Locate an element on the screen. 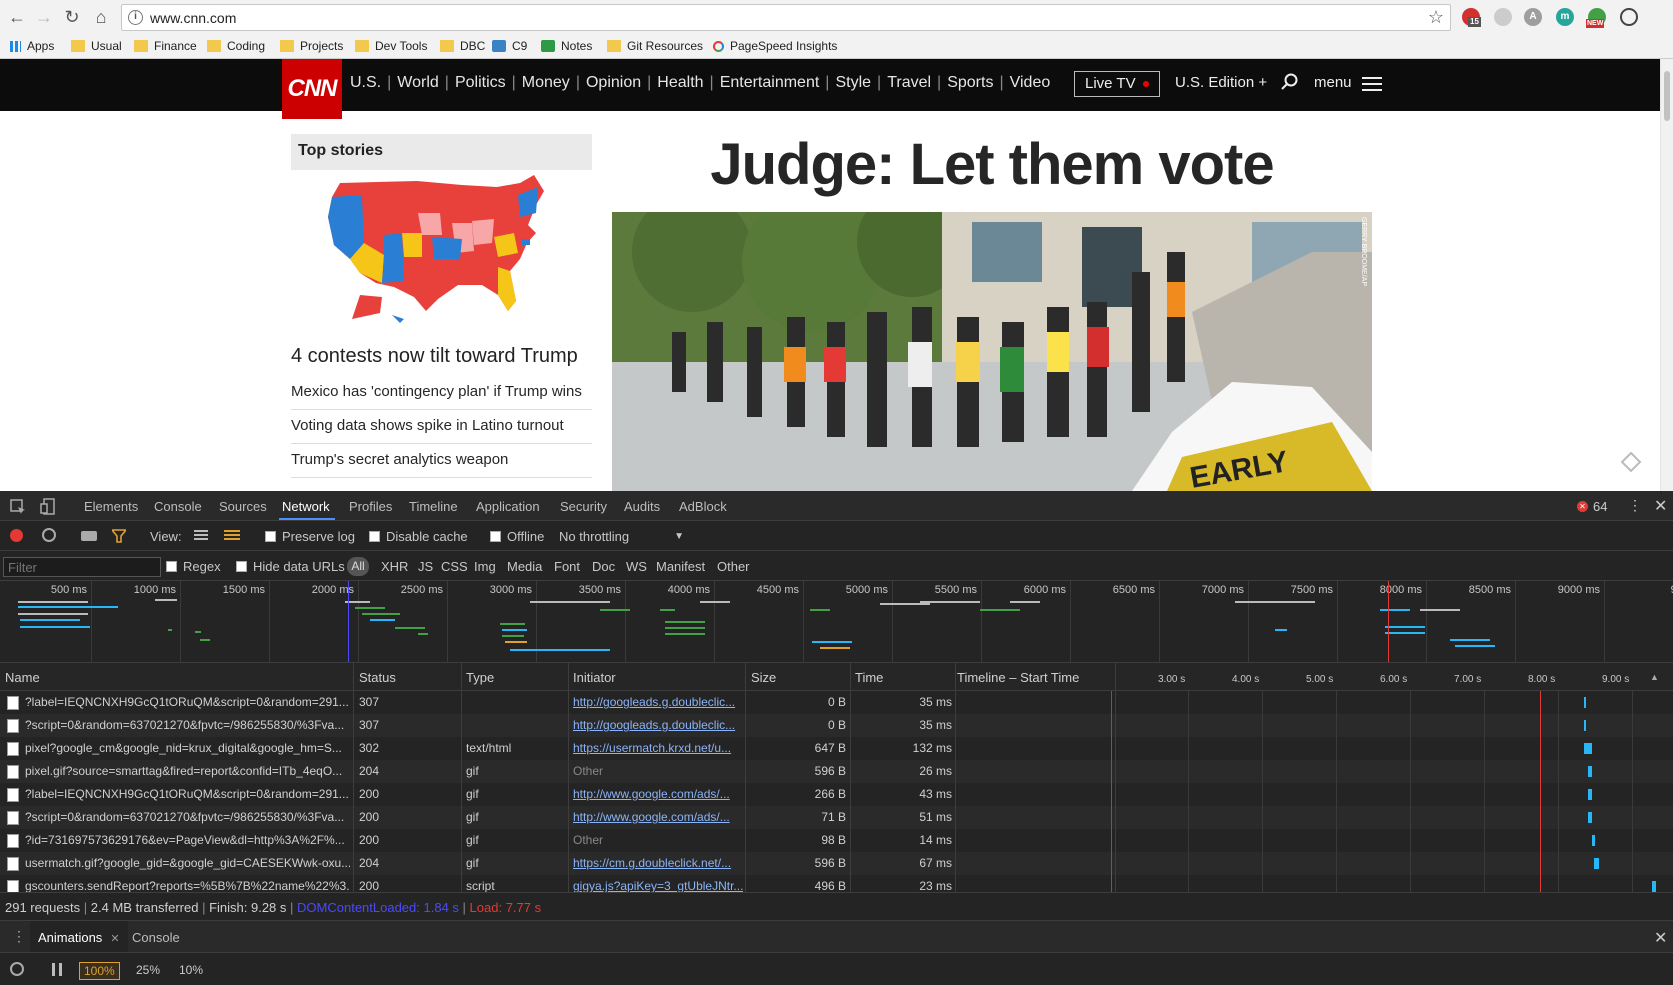  column-time: Time is located at coordinates (869, 677).